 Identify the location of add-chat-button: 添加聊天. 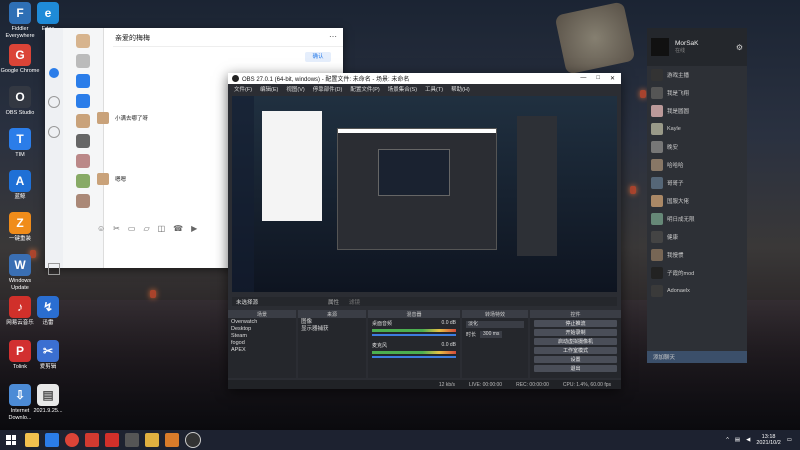
(697, 357).